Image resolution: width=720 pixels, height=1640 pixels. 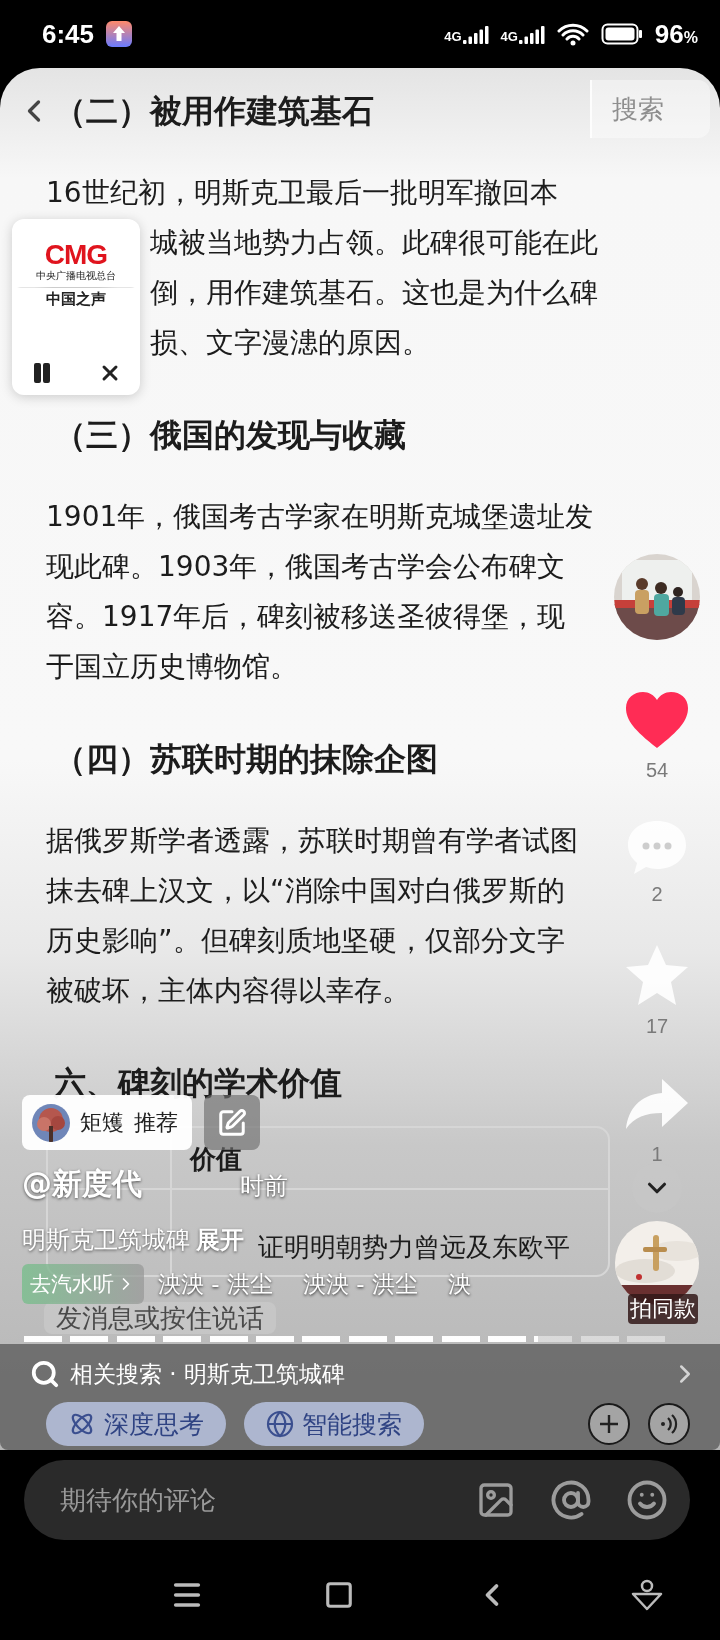 What do you see at coordinates (657, 1026) in the screenshot?
I see `action-count: 17` at bounding box center [657, 1026].